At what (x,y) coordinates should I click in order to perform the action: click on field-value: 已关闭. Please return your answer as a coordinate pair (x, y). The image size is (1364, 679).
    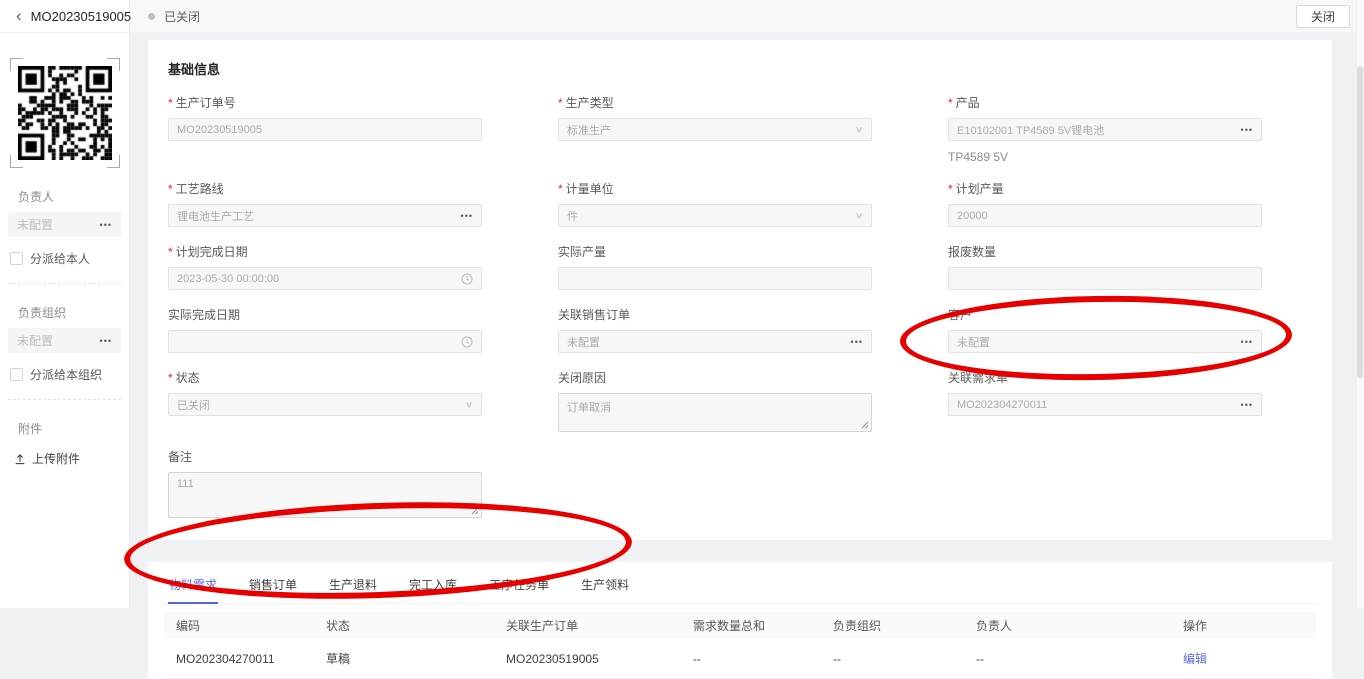
    Looking at the image, I should click on (193, 405).